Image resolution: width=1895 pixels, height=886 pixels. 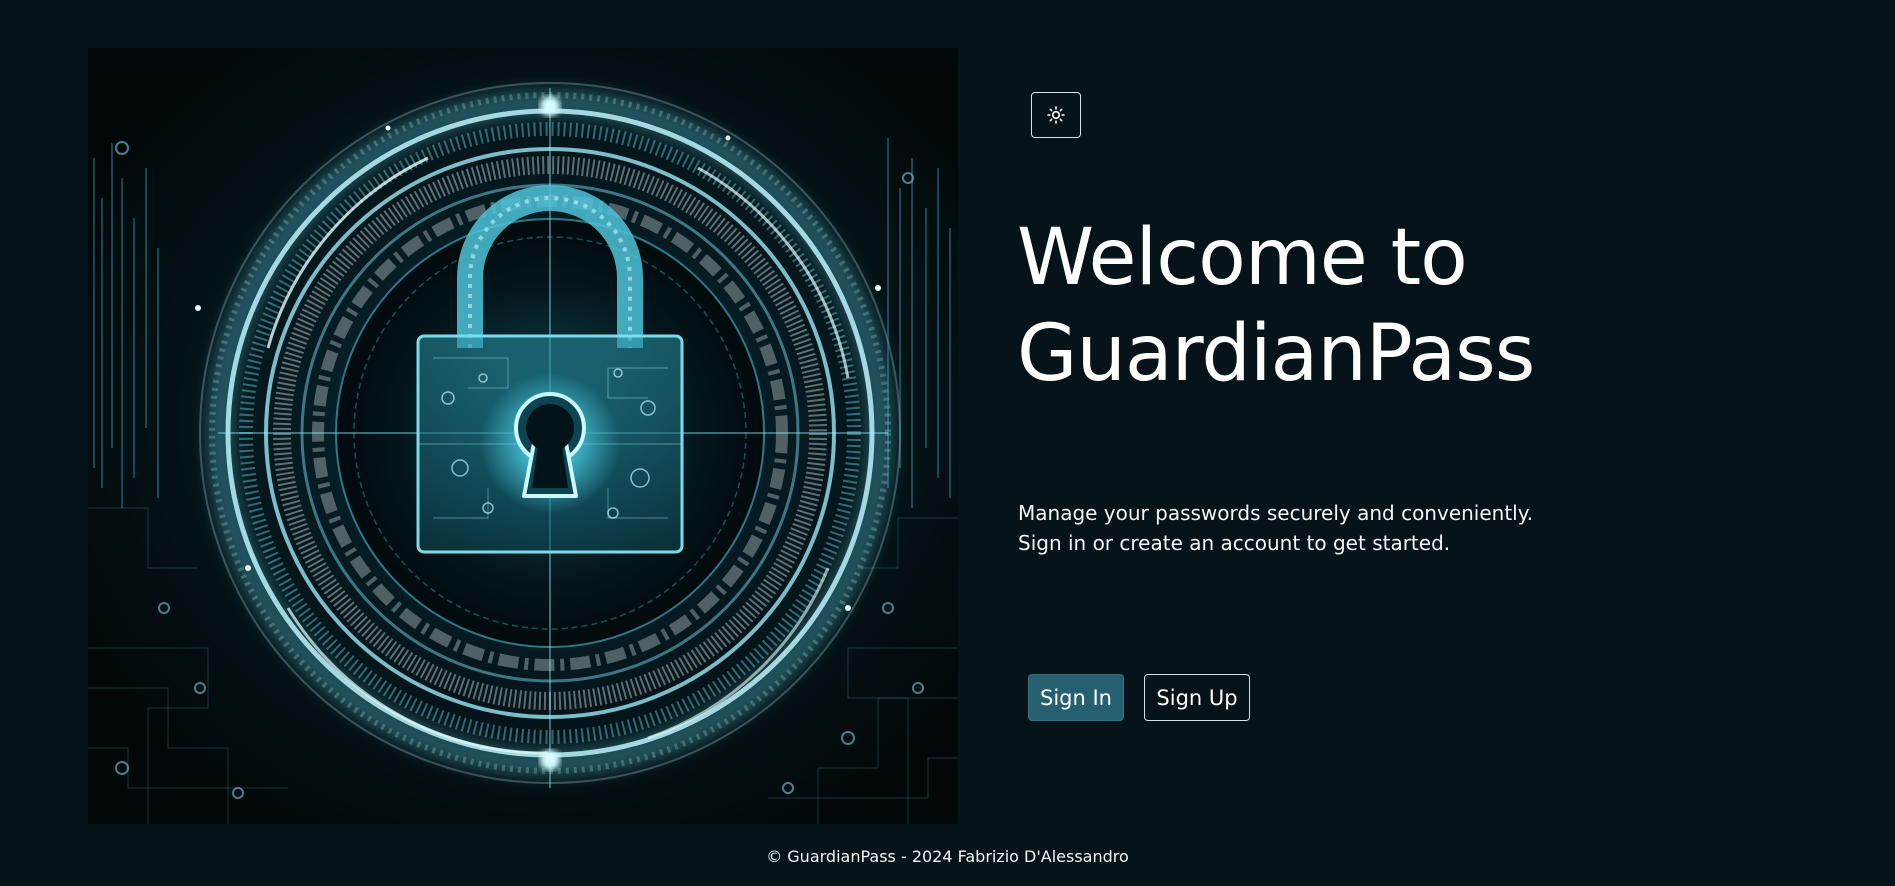 I want to click on sun-icon, so click(x=1056, y=115).